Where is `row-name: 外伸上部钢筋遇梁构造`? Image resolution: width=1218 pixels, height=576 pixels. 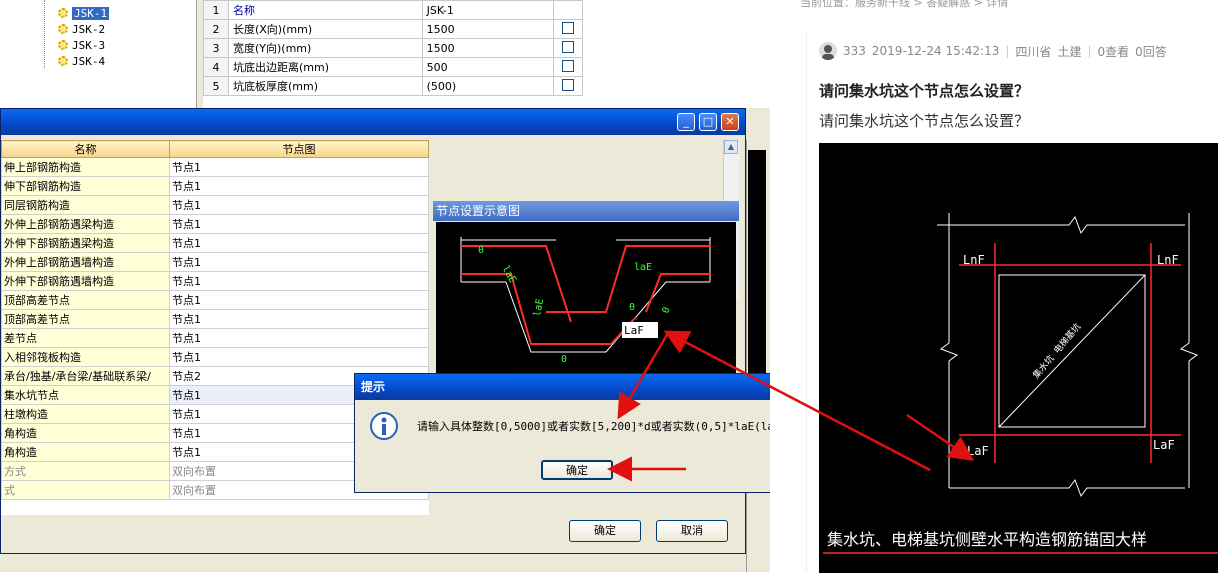 row-name: 外伸上部钢筋遇梁构造 is located at coordinates (85, 224).